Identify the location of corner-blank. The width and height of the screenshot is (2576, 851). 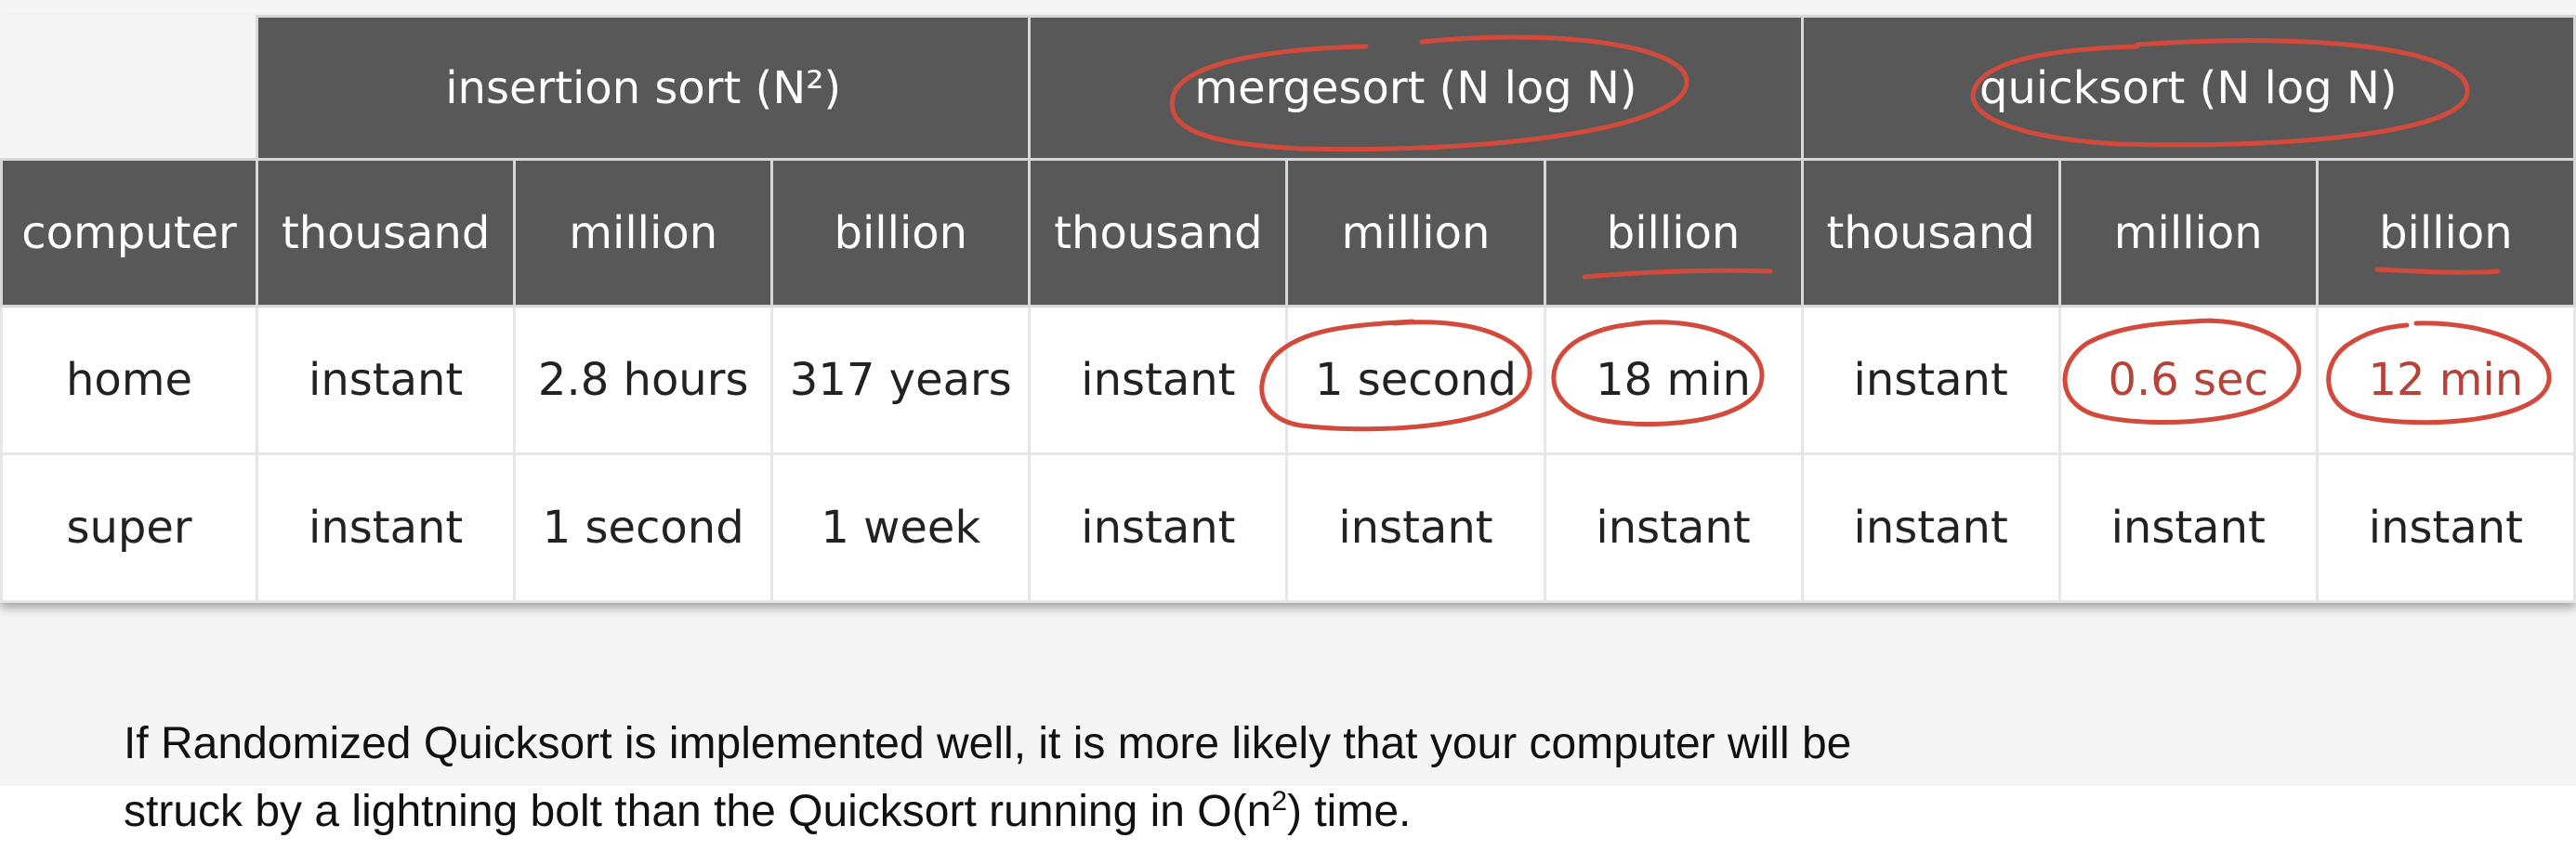
(129, 88).